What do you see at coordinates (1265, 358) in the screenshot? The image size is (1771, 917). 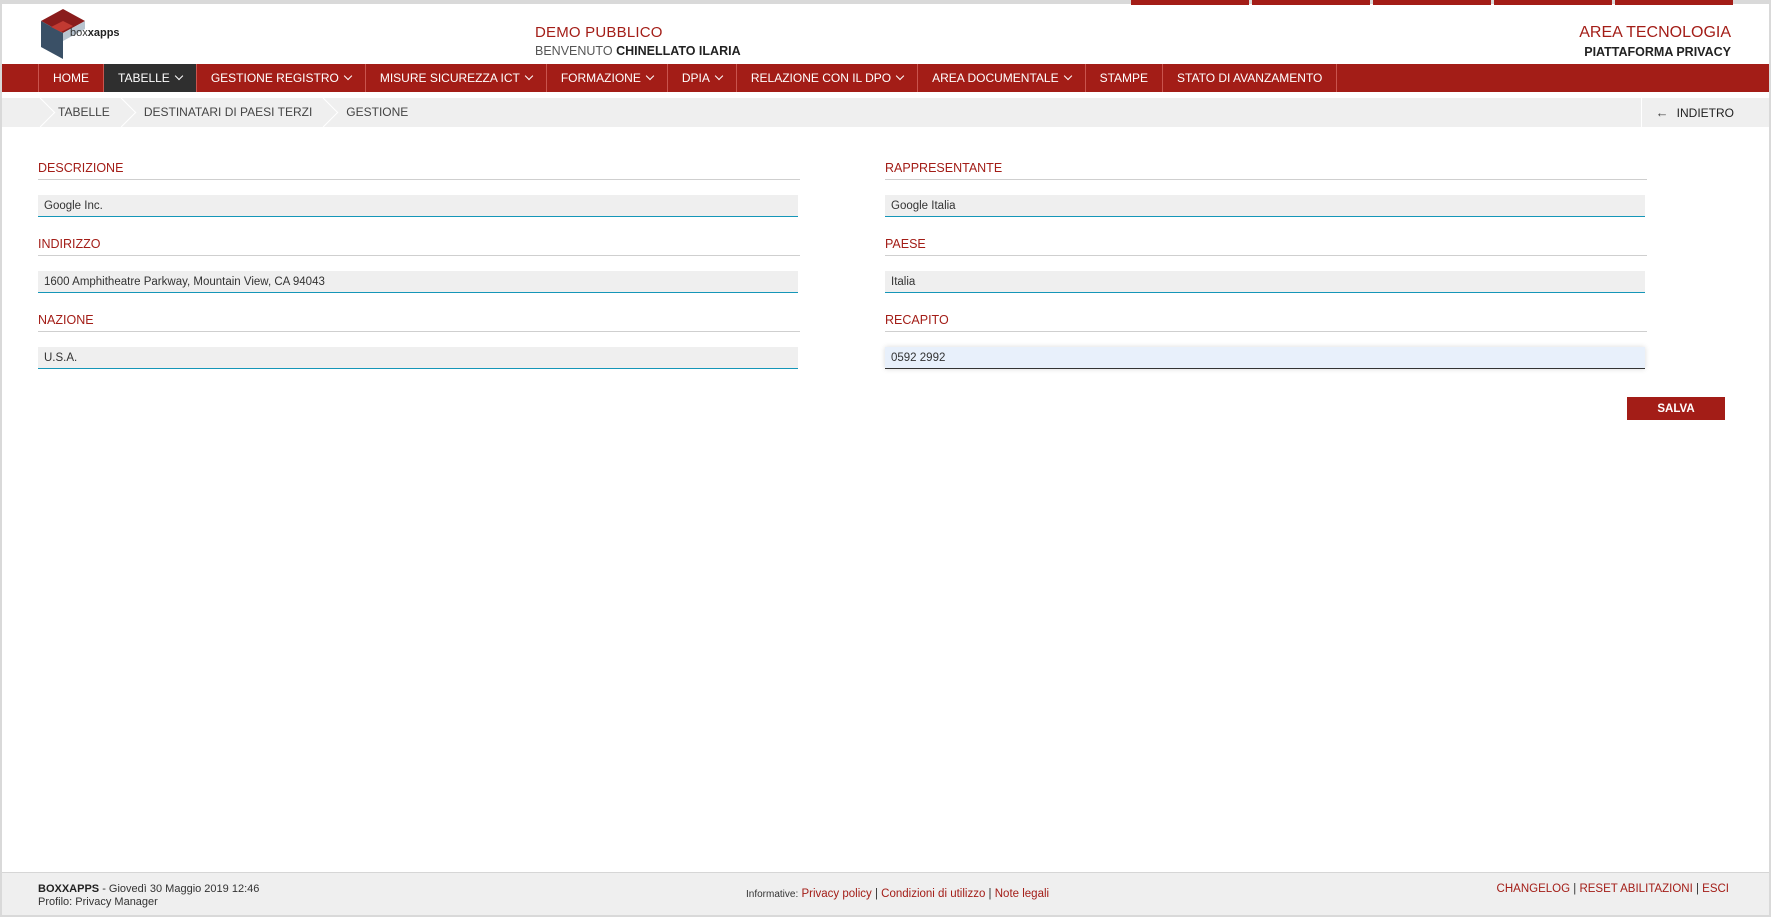 I see `recapito-input` at bounding box center [1265, 358].